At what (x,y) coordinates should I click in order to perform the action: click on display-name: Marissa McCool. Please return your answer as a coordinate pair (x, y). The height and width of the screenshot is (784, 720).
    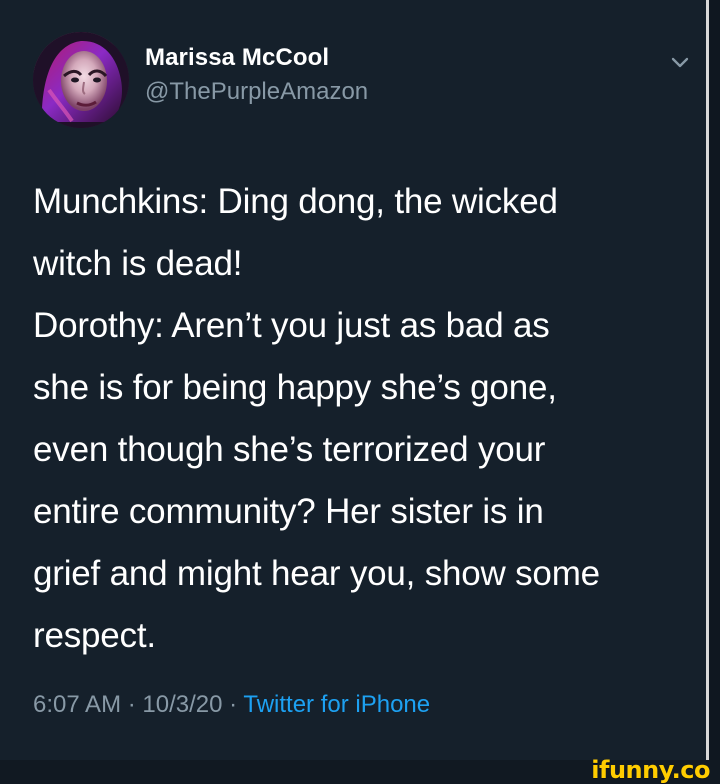
    Looking at the image, I should click on (375, 58).